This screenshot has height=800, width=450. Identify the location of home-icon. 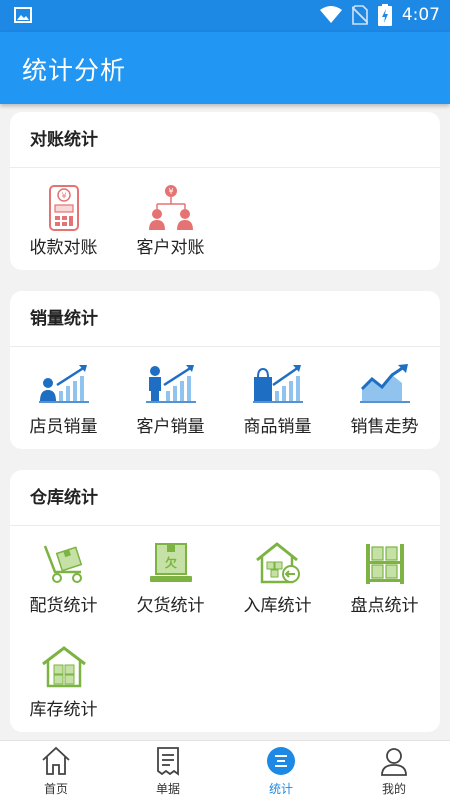
(56, 760).